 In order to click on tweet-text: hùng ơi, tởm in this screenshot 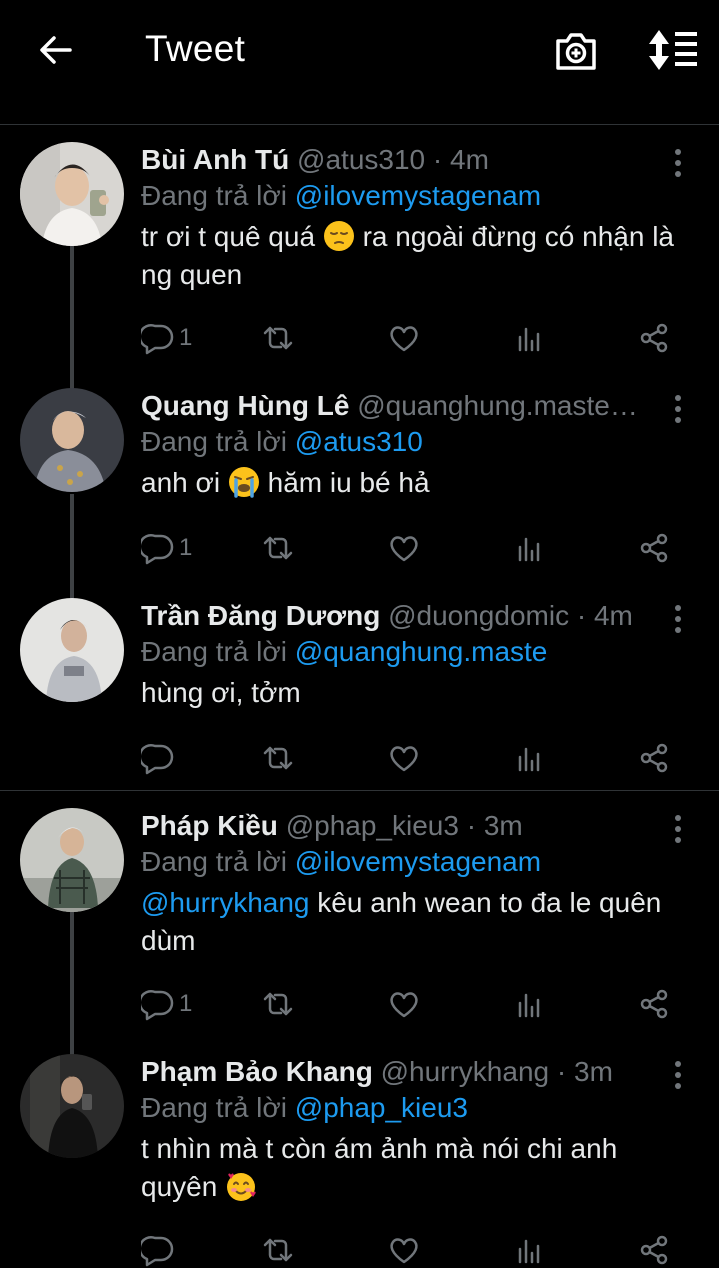, I will do `click(221, 692)`.